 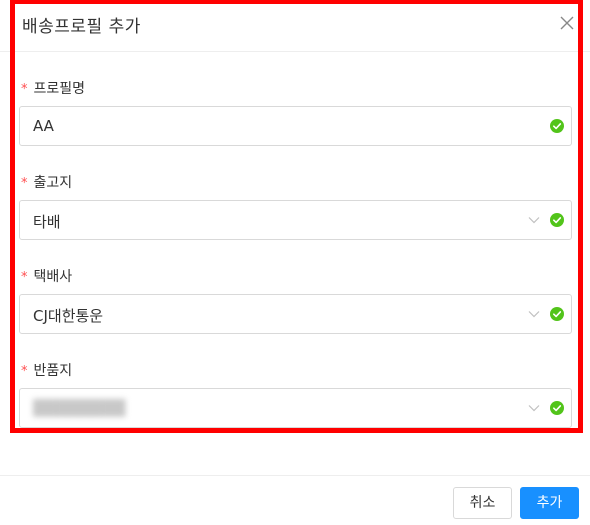 What do you see at coordinates (68, 316) in the screenshot?
I see `courier-value: CJ대한통운` at bounding box center [68, 316].